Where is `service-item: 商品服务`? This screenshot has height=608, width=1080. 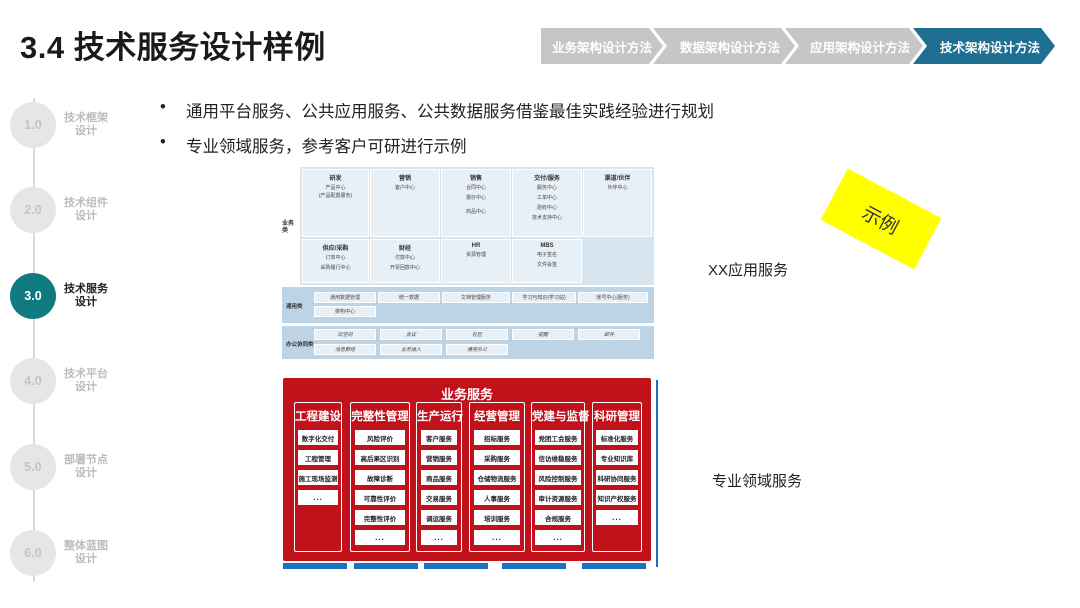 service-item: 商品服务 is located at coordinates (439, 477).